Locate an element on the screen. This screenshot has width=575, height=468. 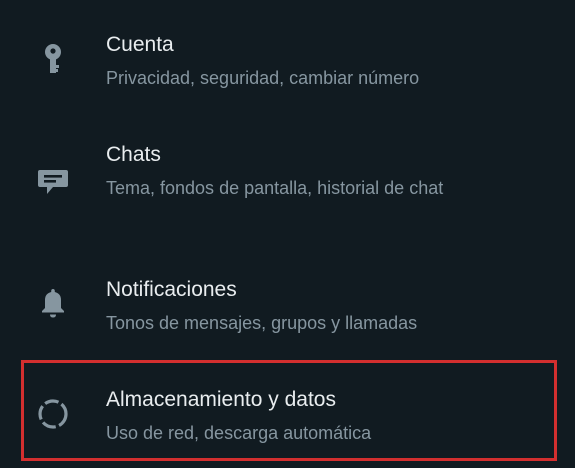
settings-item-subtitle: Privacidad, seguridad, cambiar número is located at coordinates (263, 78).